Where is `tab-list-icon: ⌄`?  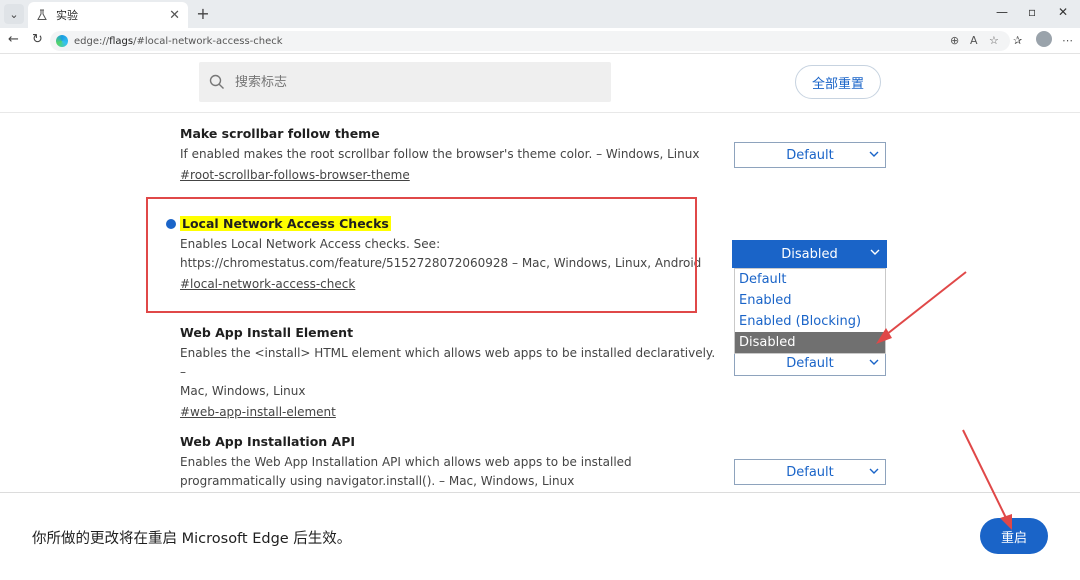 tab-list-icon: ⌄ is located at coordinates (14, 14).